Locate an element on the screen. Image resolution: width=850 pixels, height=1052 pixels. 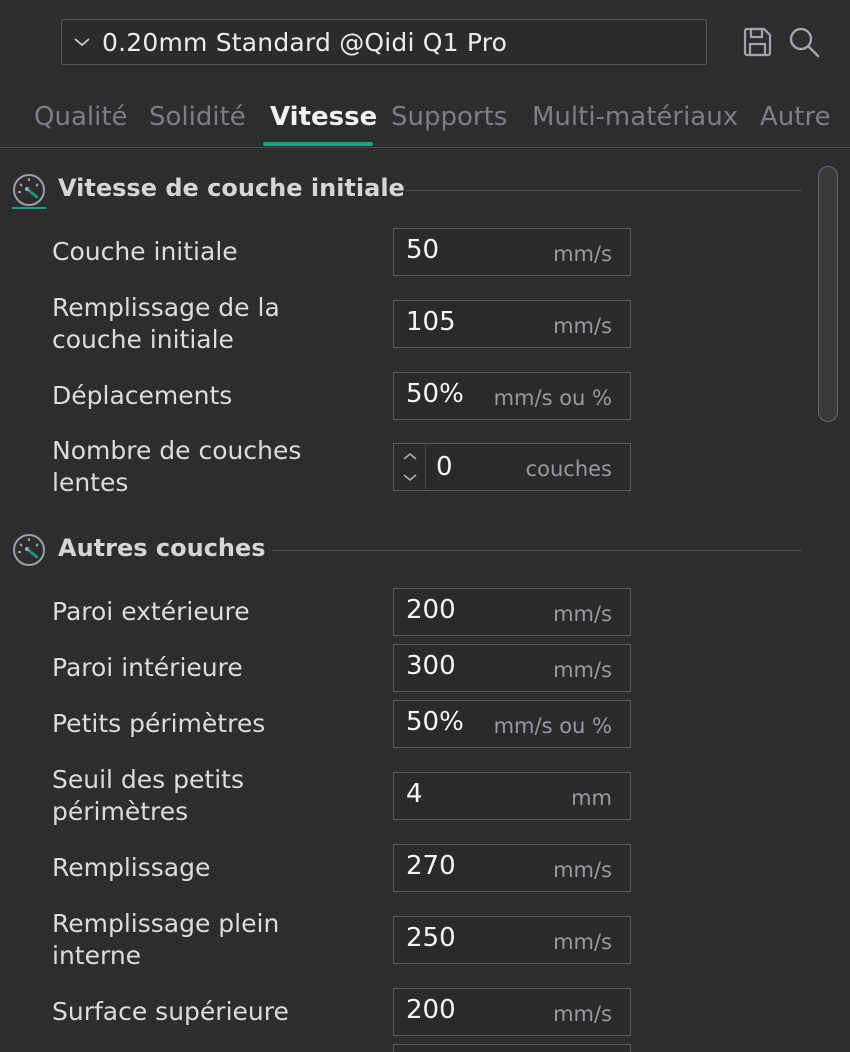
setting-label: Surface supérieure is located at coordinates (170, 1011).